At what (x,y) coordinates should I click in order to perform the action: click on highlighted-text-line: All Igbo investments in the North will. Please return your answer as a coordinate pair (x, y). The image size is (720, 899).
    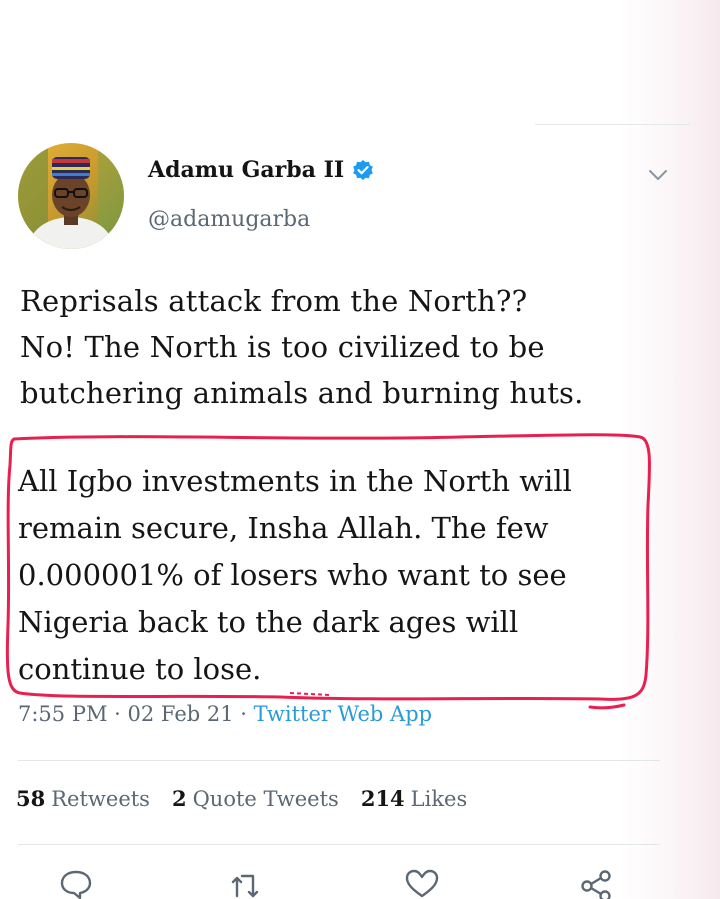
    Looking at the image, I should click on (295, 481).